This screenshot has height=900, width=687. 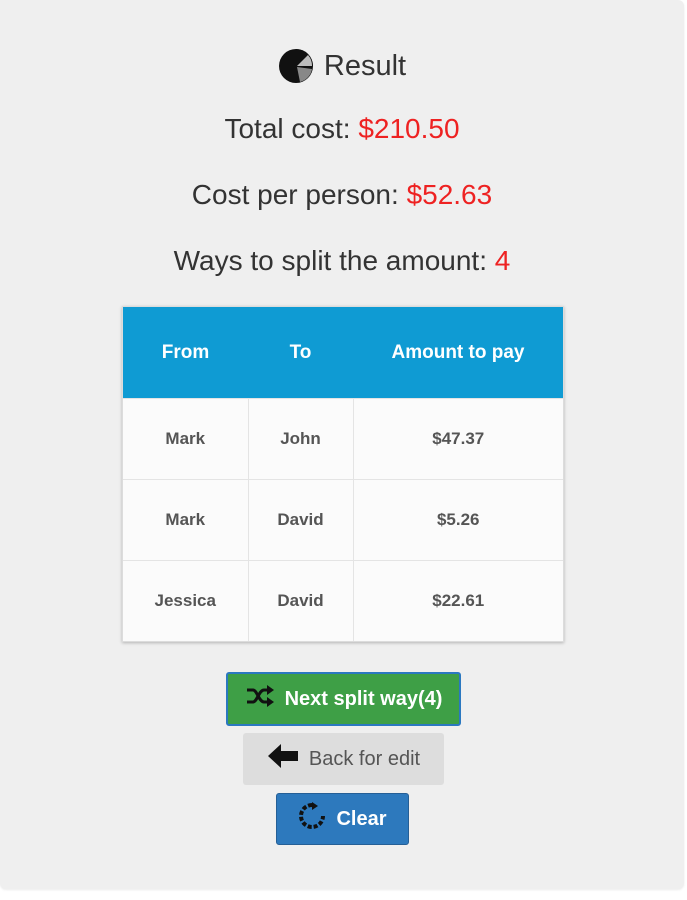 What do you see at coordinates (330, 260) in the screenshot?
I see `ways-to-split-label: Ways to split the amount:` at bounding box center [330, 260].